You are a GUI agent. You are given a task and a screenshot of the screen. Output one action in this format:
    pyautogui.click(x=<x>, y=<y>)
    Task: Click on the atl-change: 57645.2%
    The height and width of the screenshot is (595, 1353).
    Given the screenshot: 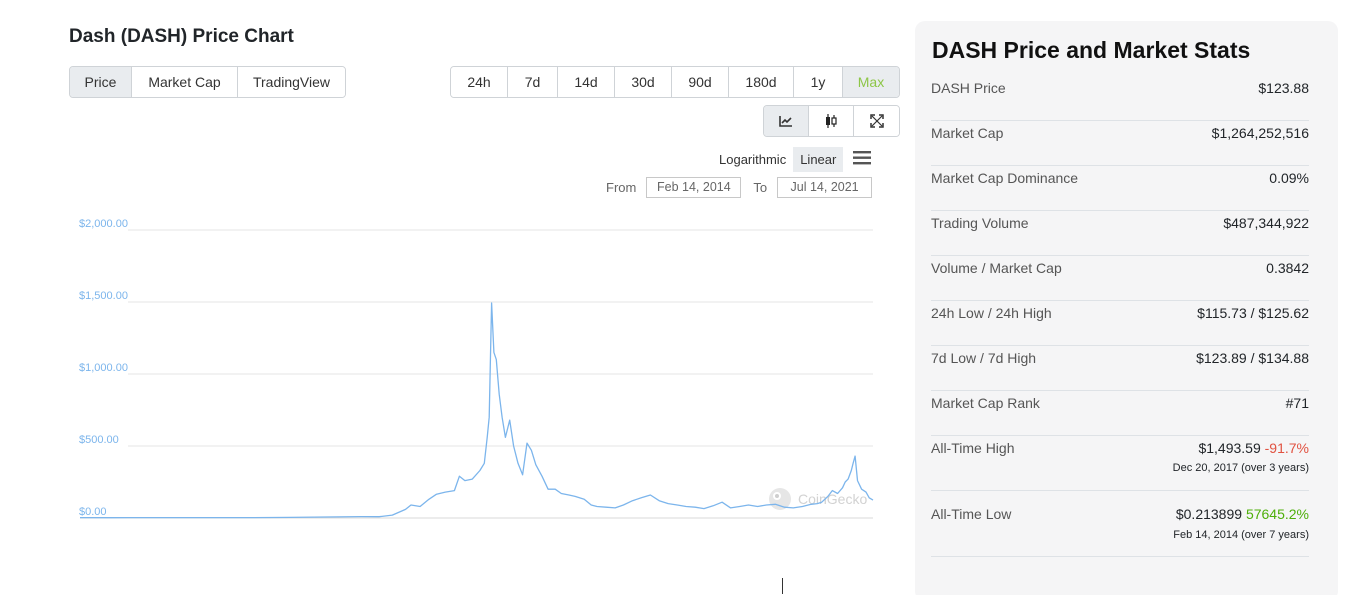 What is the action you would take?
    pyautogui.click(x=1277, y=514)
    